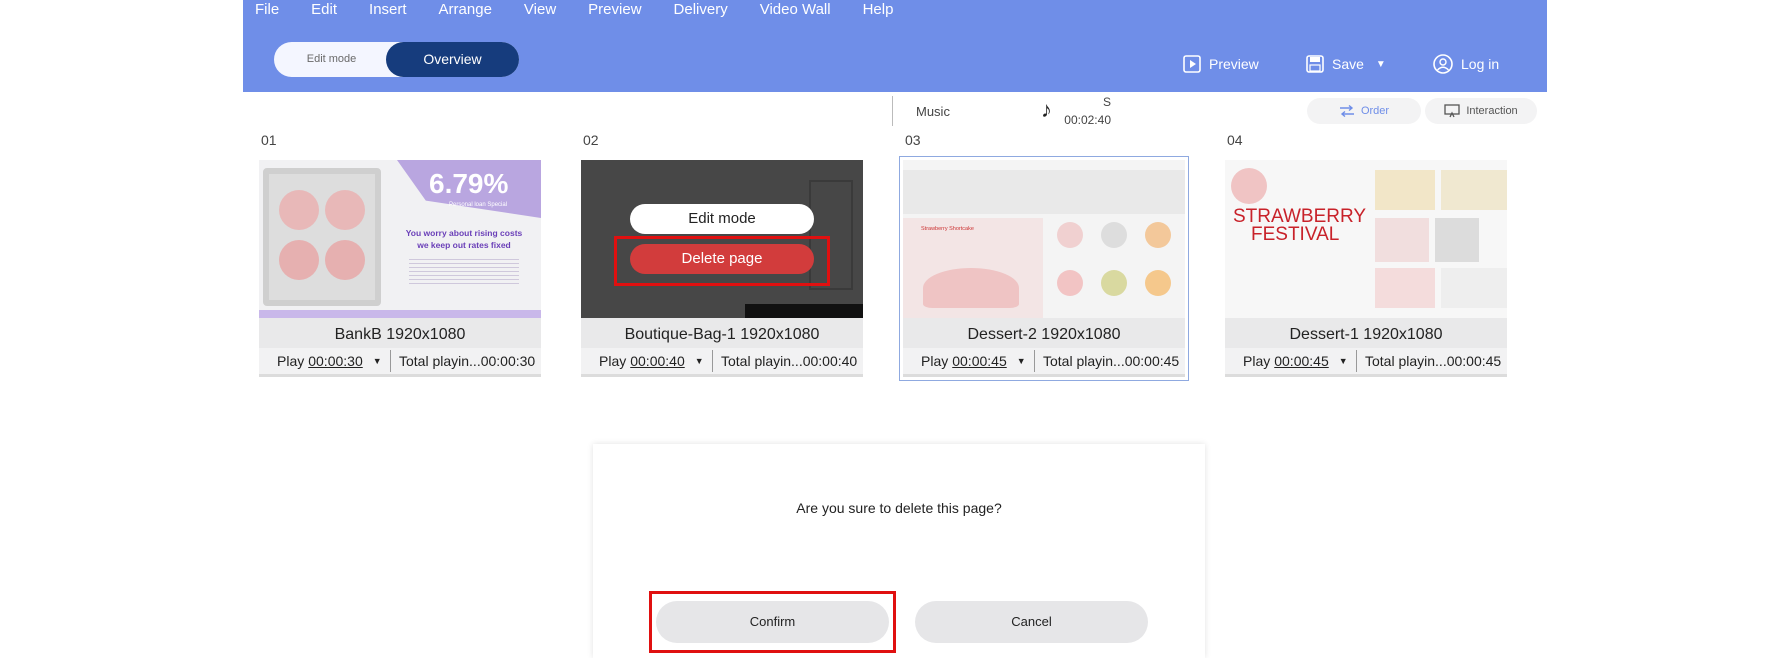 The height and width of the screenshot is (658, 1771). Describe the element at coordinates (1375, 111) in the screenshot. I see `order-label: Order` at that location.